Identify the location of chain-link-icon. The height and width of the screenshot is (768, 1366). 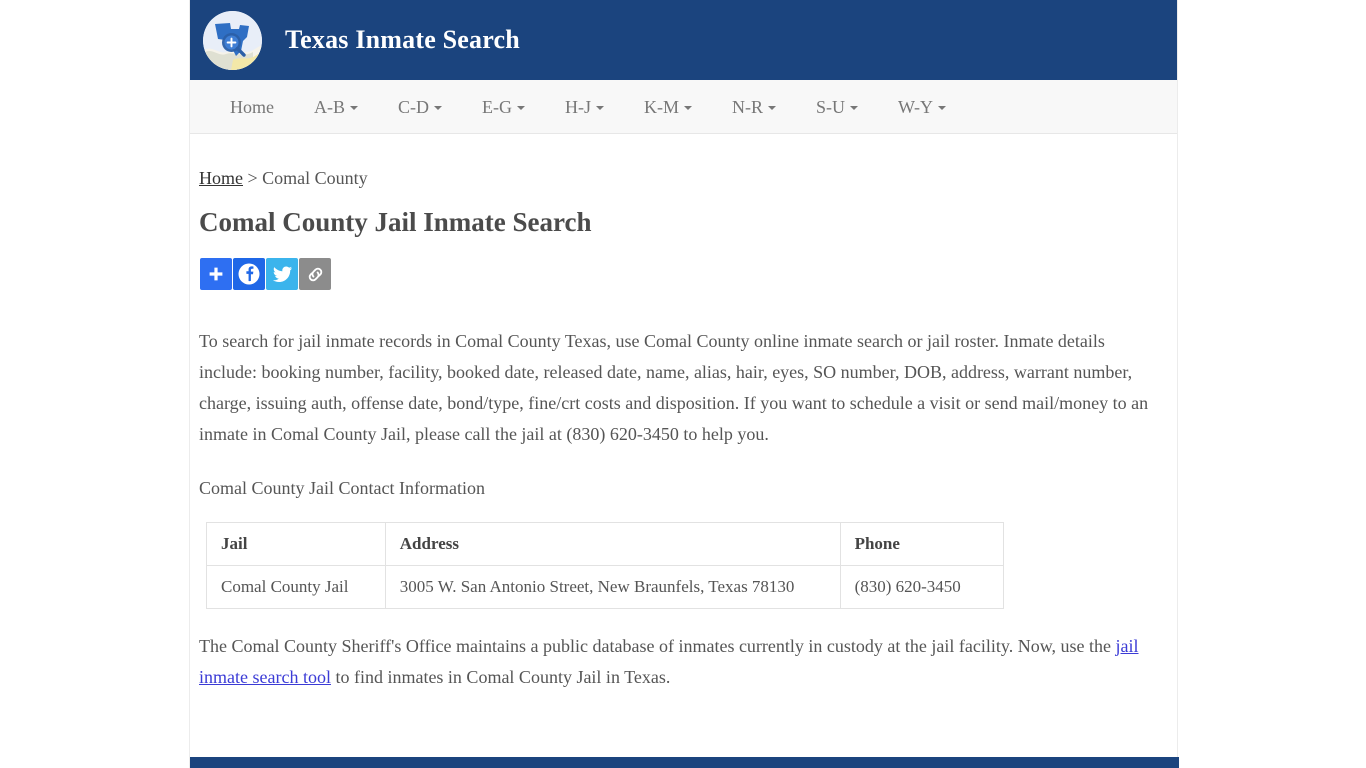
(315, 274).